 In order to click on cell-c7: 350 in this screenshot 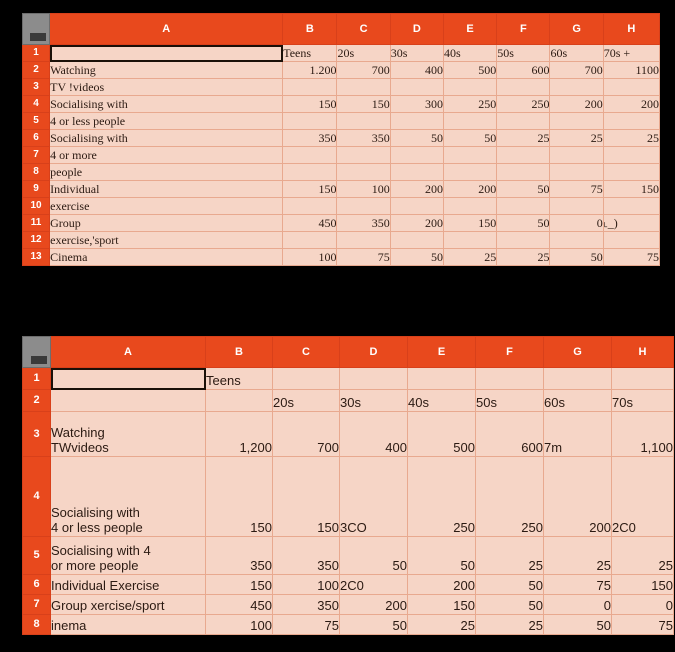, I will do `click(306, 604)`.